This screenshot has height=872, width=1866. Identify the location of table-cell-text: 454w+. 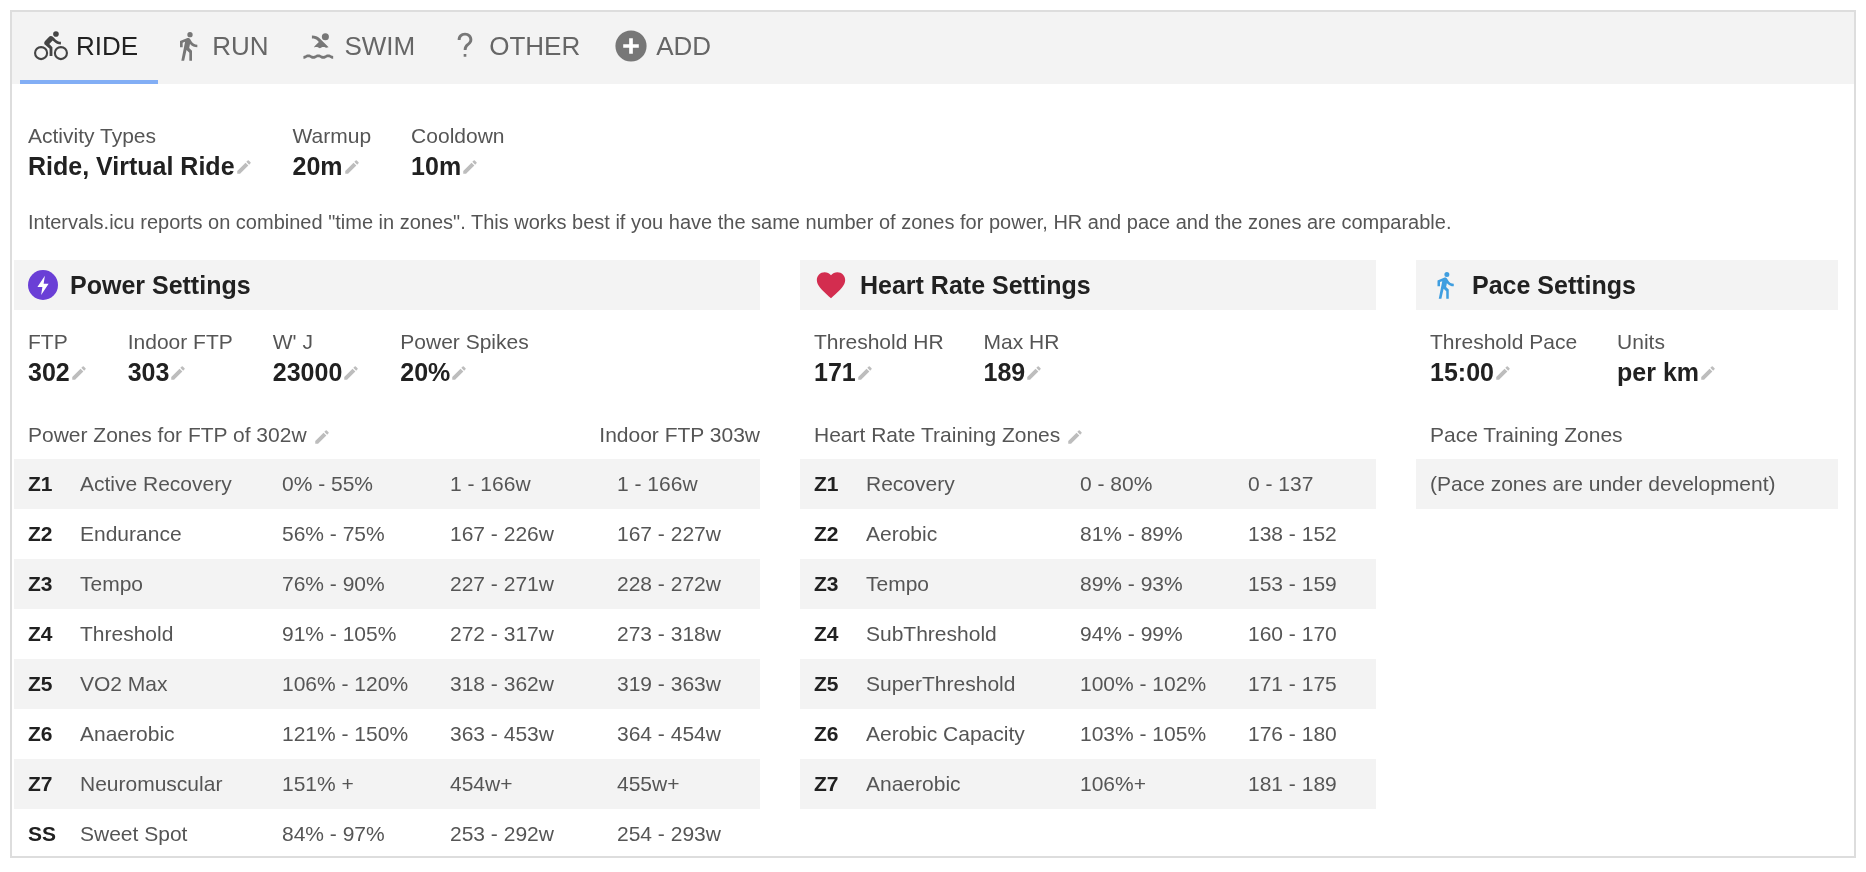
(482, 784).